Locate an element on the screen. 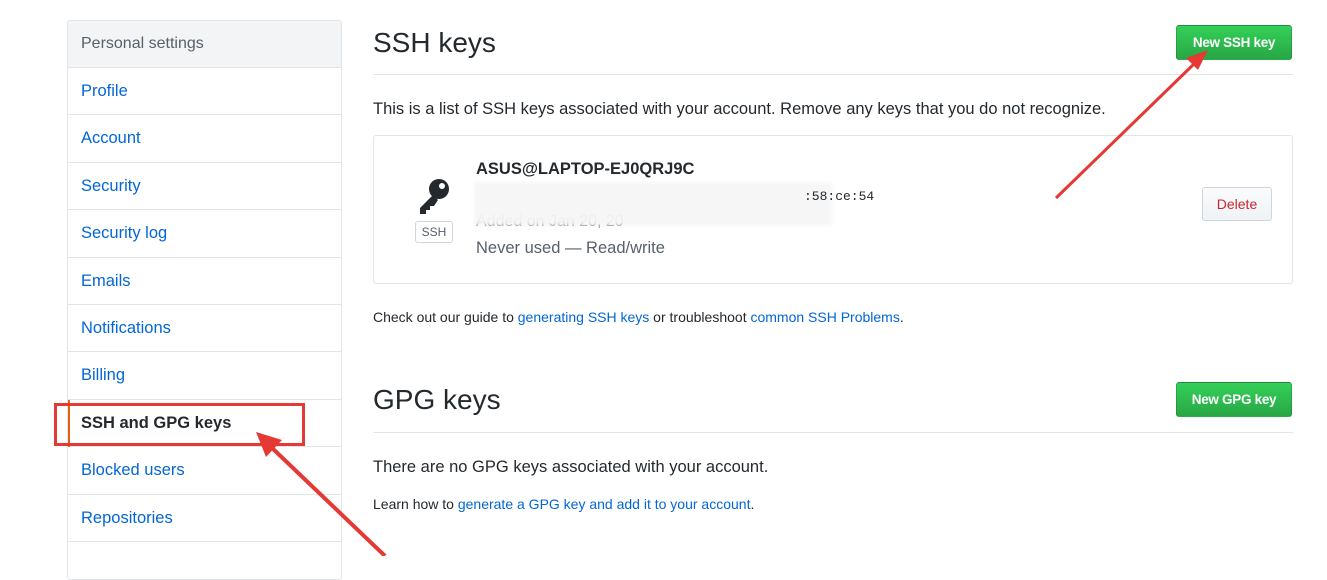 The image size is (1327, 580). sidebar-item-profile: Profile is located at coordinates (204, 92).